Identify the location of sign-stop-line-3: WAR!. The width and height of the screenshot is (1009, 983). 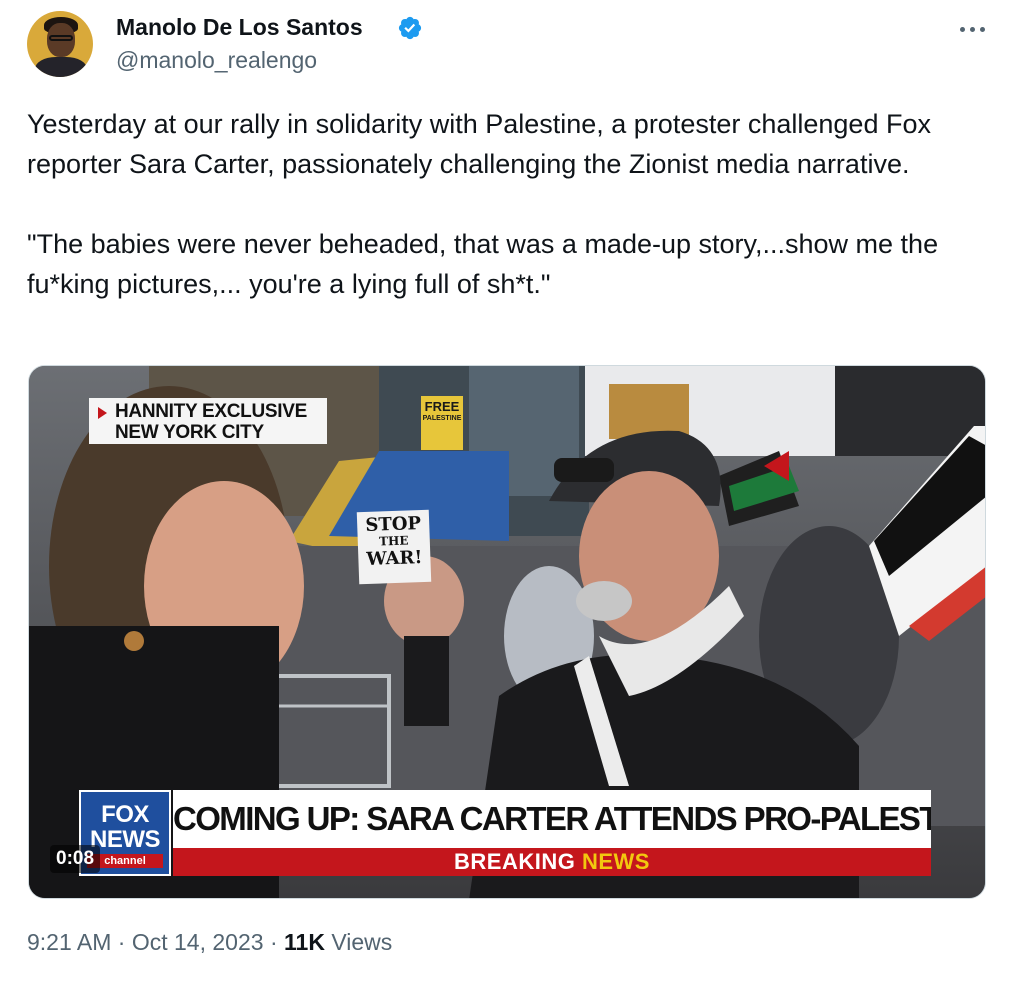
(394, 558).